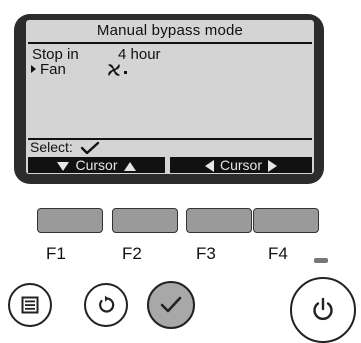  I want to click on title-divider, so click(170, 43).